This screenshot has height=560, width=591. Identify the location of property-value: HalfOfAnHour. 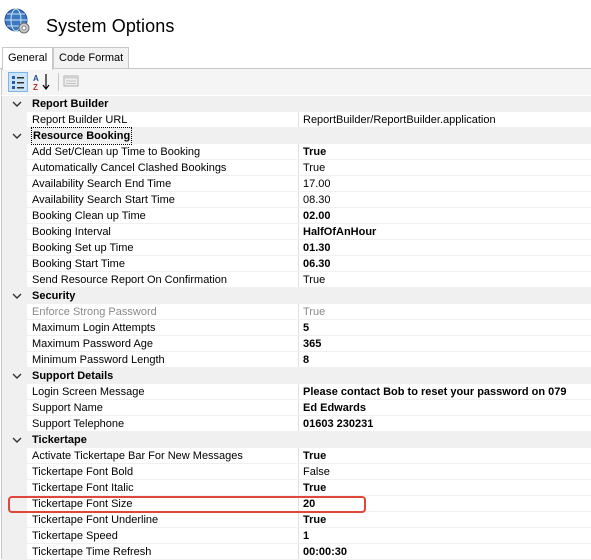
(447, 232).